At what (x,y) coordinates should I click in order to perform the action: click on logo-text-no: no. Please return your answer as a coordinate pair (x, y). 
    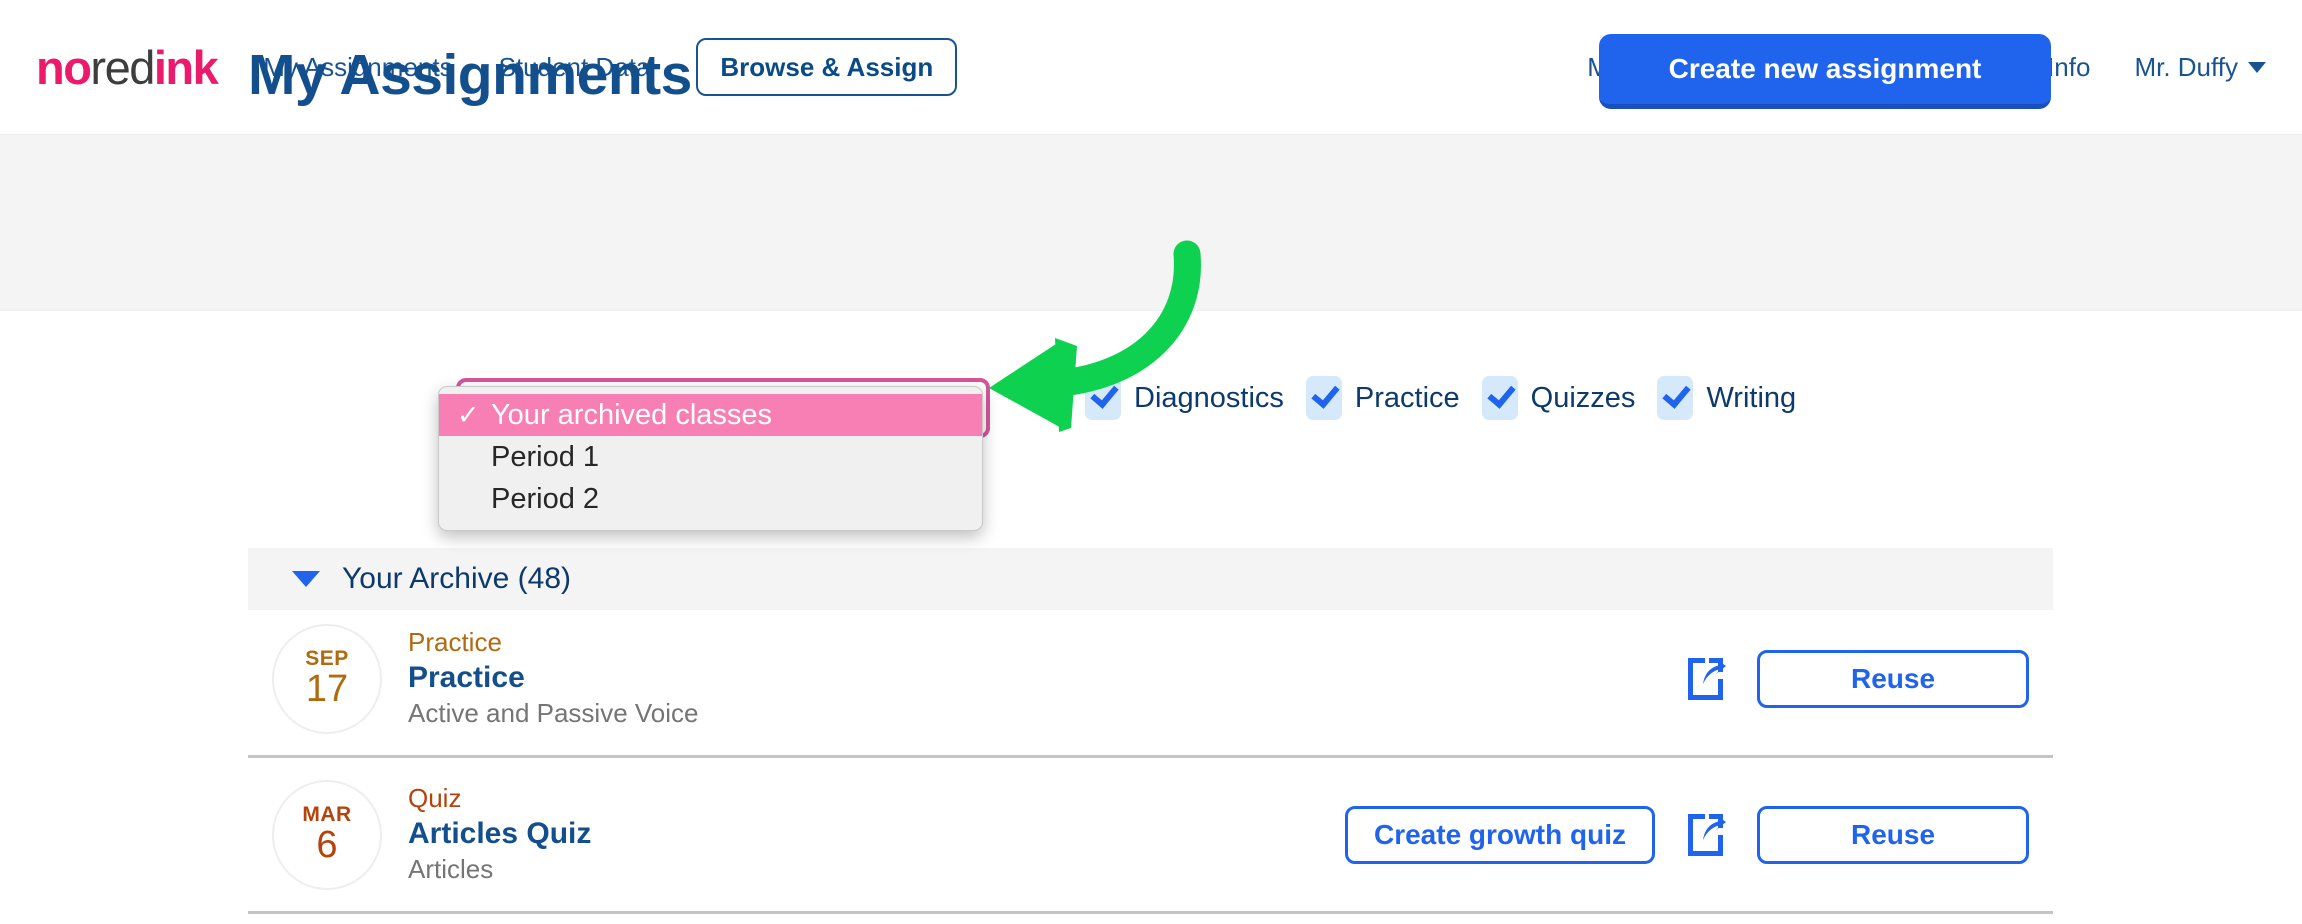
    Looking at the image, I should click on (64, 67).